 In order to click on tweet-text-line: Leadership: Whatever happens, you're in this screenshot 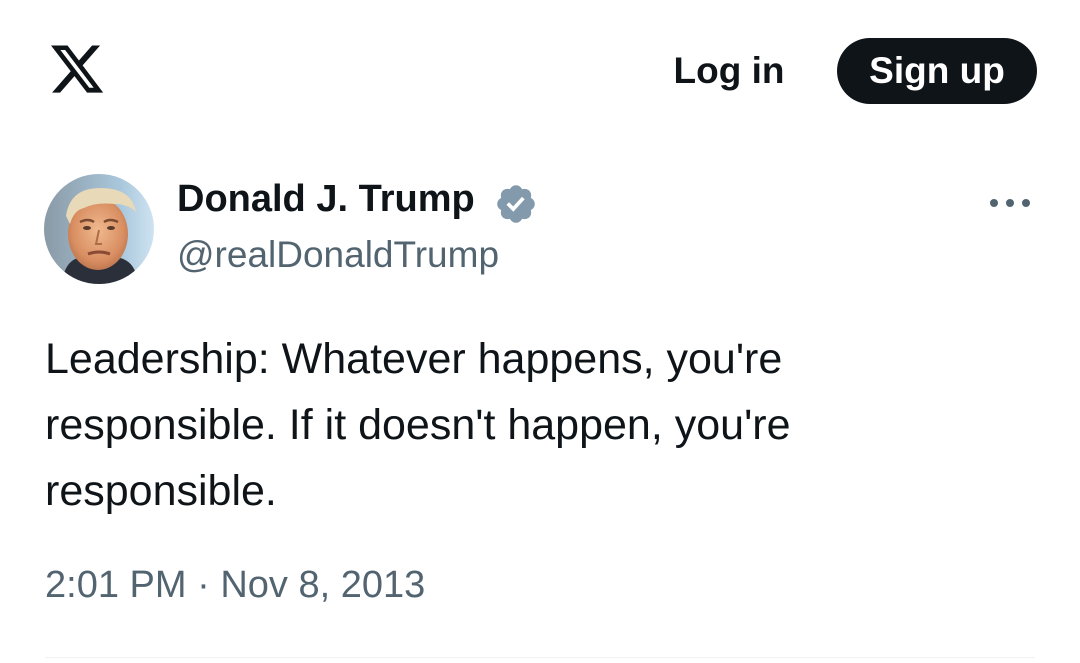, I will do `click(414, 359)`.